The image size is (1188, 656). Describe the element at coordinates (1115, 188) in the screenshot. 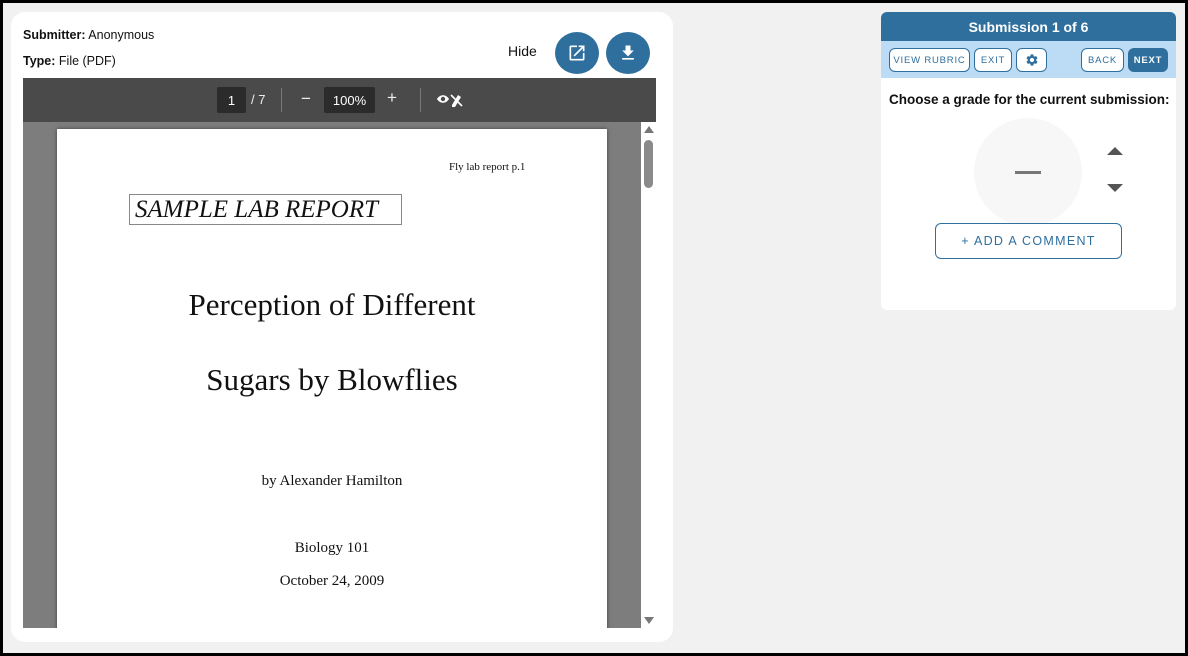

I see `grade-decrease-icon` at that location.